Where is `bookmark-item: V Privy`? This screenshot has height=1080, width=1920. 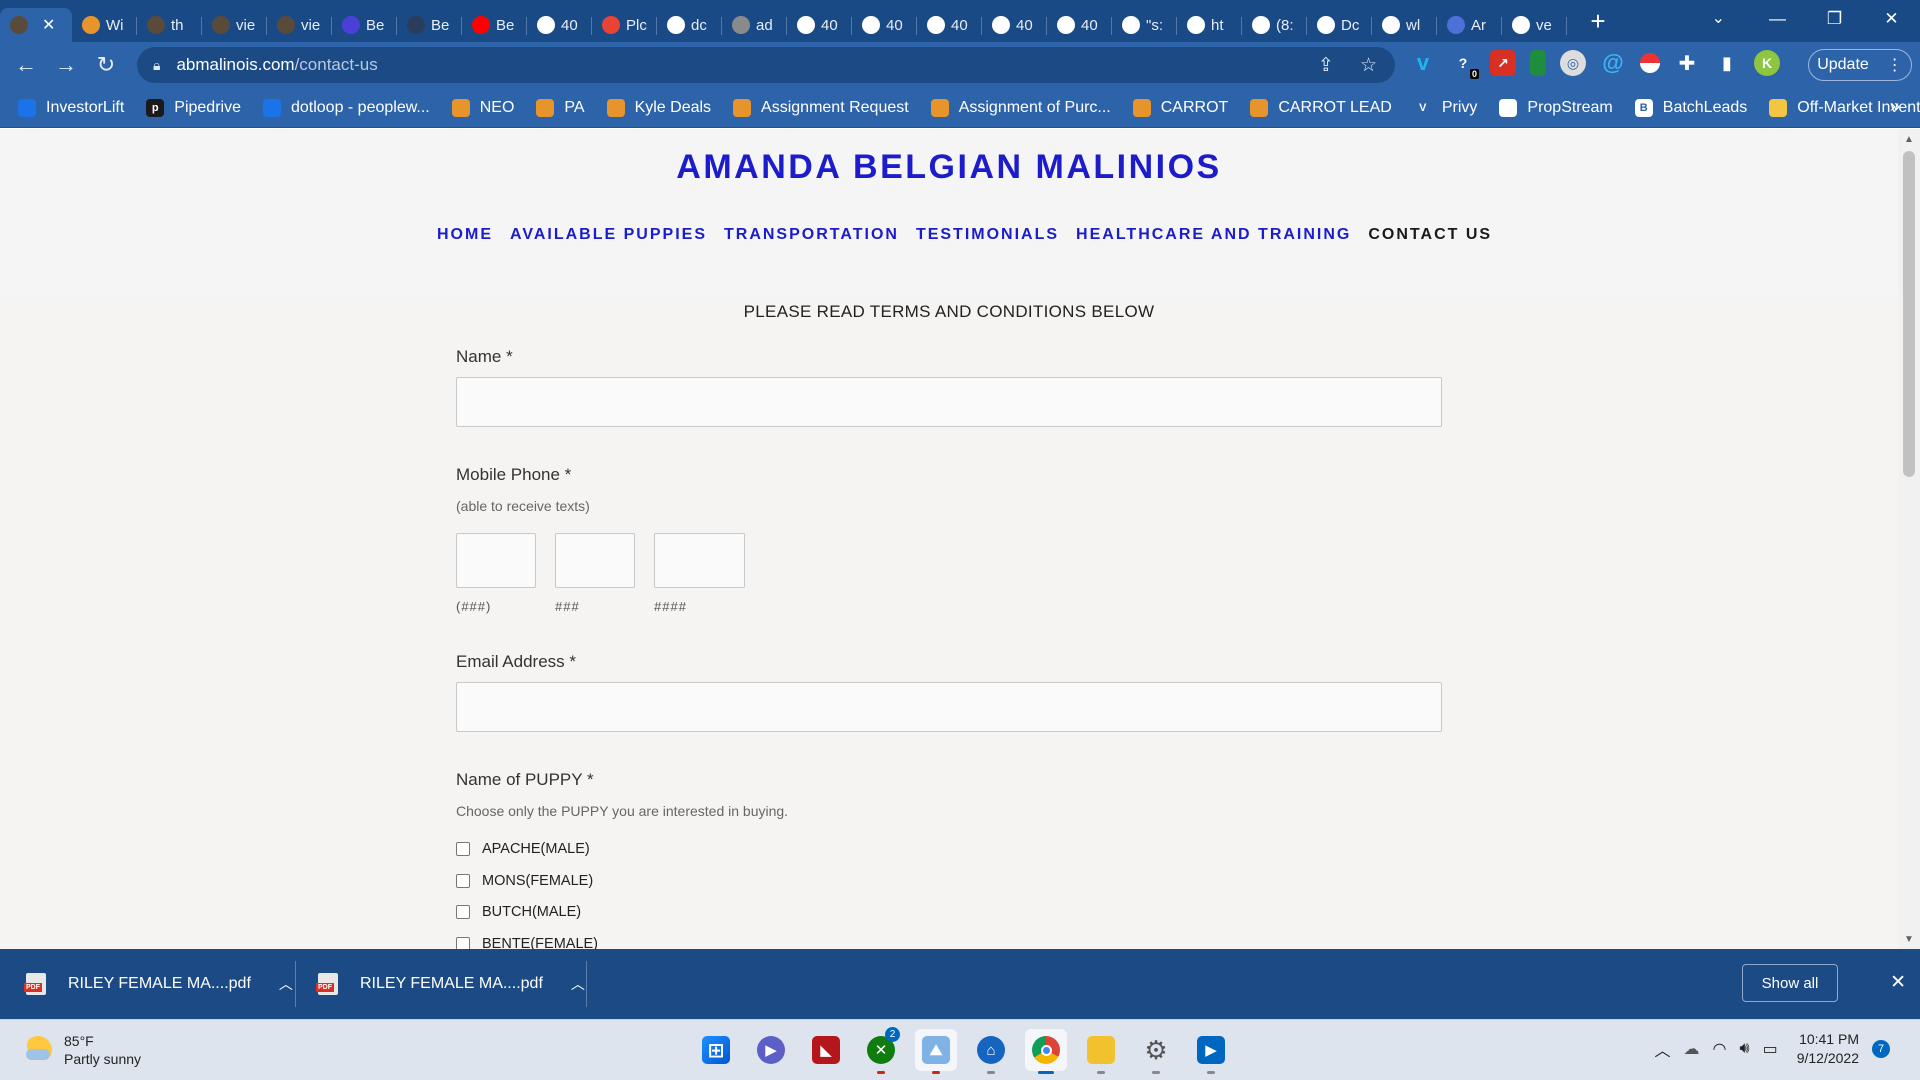 bookmark-item: V Privy is located at coordinates (1445, 107).